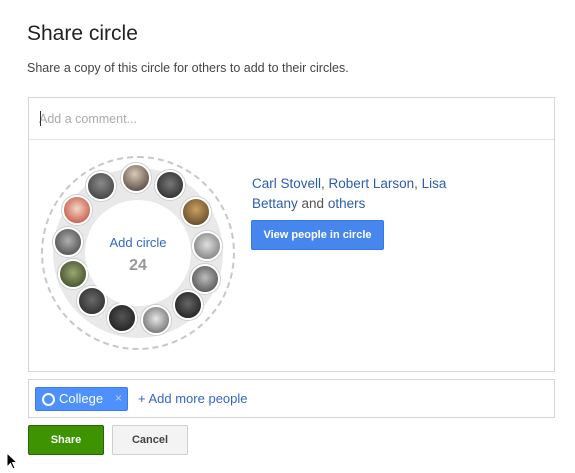  I want to click on cancel-button: Cancel, so click(150, 440).